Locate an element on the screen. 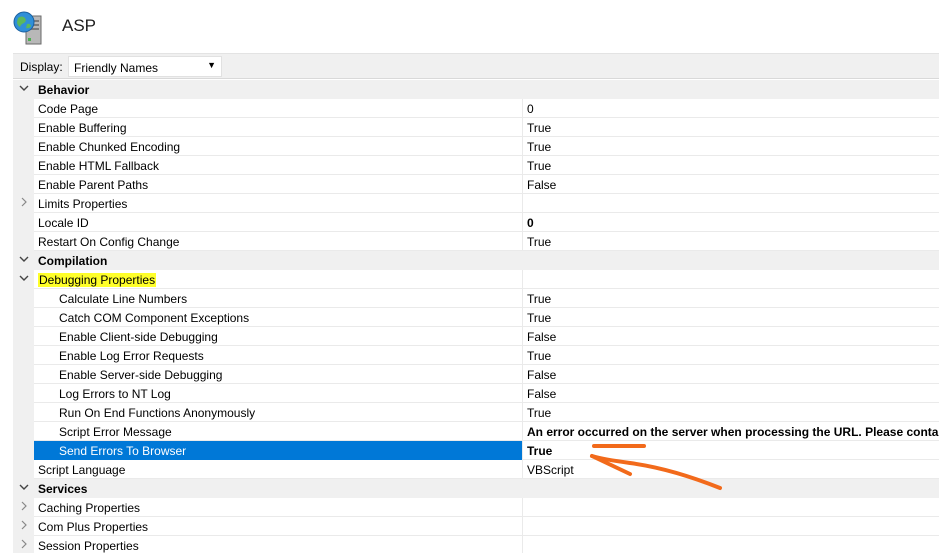 This screenshot has width=939, height=553. property-name: Script Language is located at coordinates (278, 469).